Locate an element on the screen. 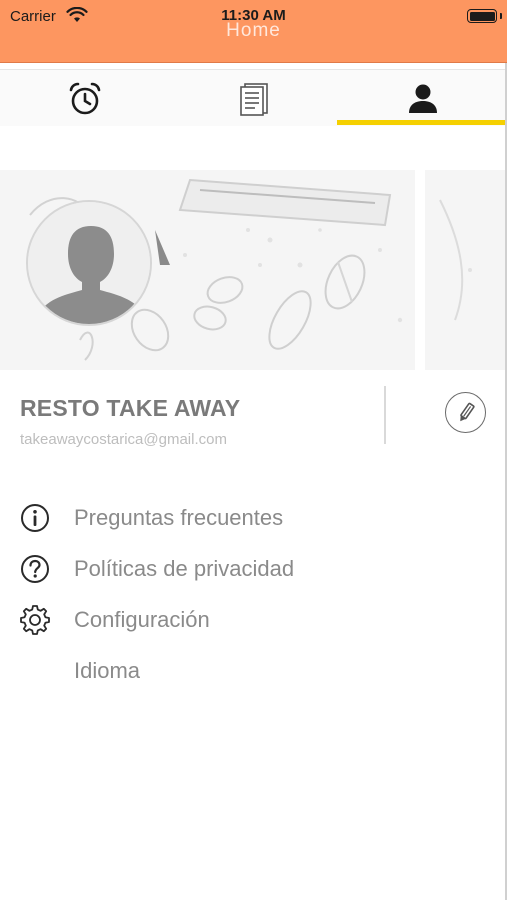  tab-alarms is located at coordinates (84, 98).